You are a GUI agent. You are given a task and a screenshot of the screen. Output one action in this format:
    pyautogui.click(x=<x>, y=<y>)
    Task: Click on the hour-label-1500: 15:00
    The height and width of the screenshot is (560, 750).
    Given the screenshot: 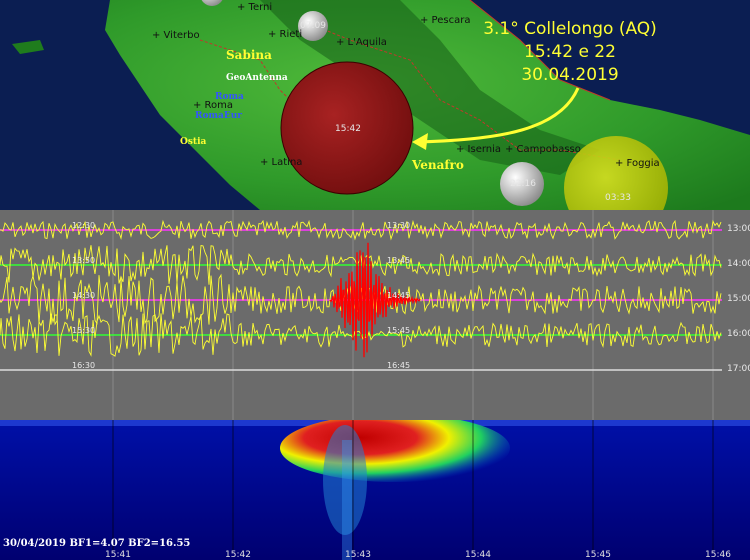 What is the action you would take?
    pyautogui.click(x=738, y=299)
    